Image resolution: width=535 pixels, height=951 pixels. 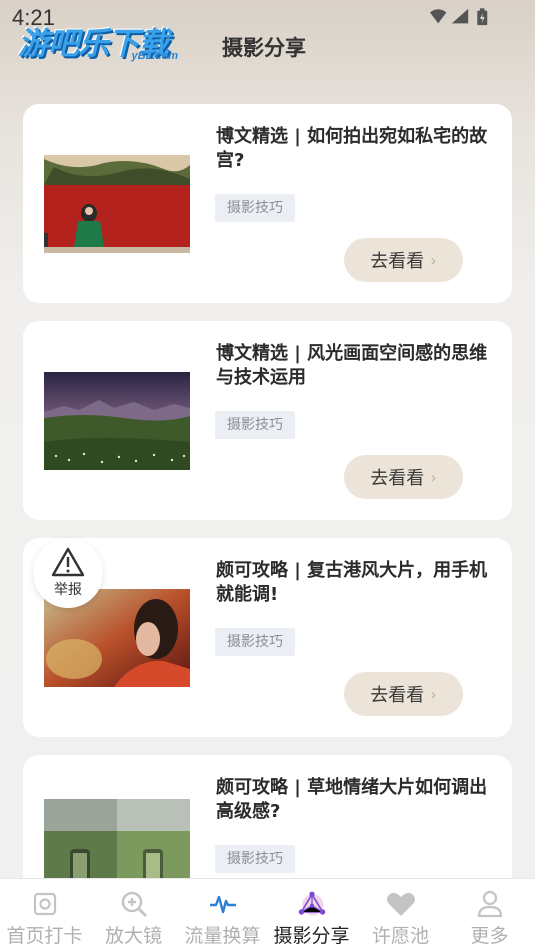 What do you see at coordinates (103, 42) in the screenshot?
I see `logo: 游吧乐下载 yBL.com` at bounding box center [103, 42].